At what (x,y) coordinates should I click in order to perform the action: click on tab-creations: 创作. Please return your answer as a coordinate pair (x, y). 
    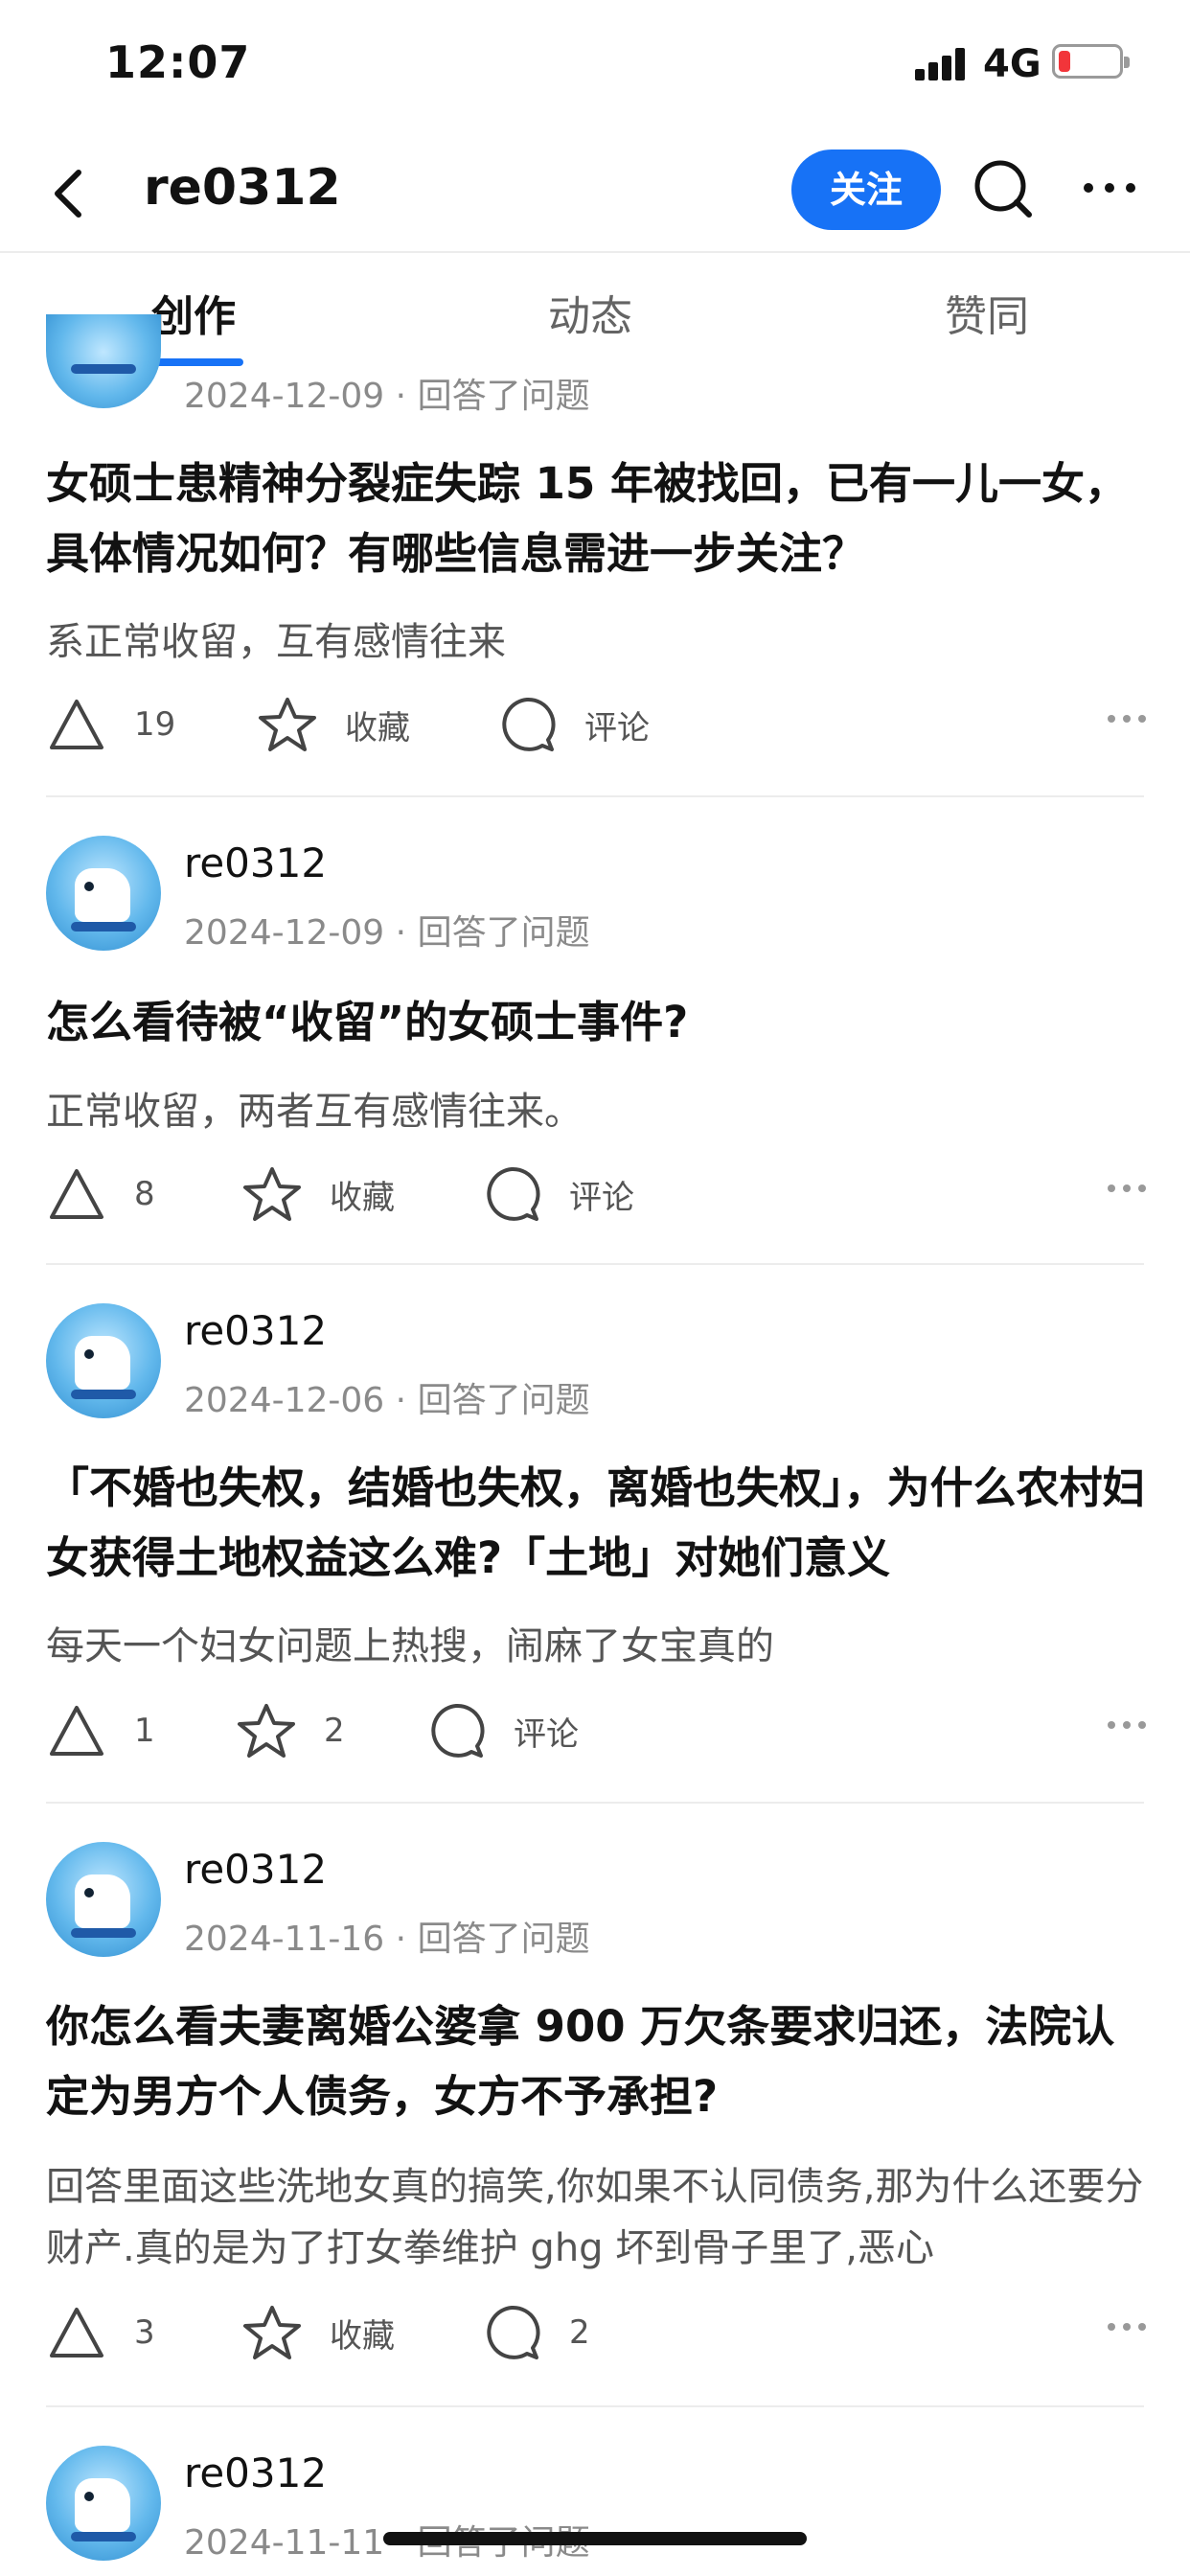
    Looking at the image, I should click on (194, 312).